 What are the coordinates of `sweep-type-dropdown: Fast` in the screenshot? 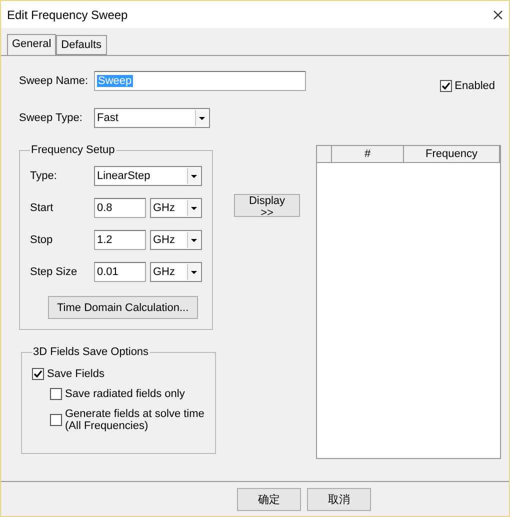 It's located at (152, 118).